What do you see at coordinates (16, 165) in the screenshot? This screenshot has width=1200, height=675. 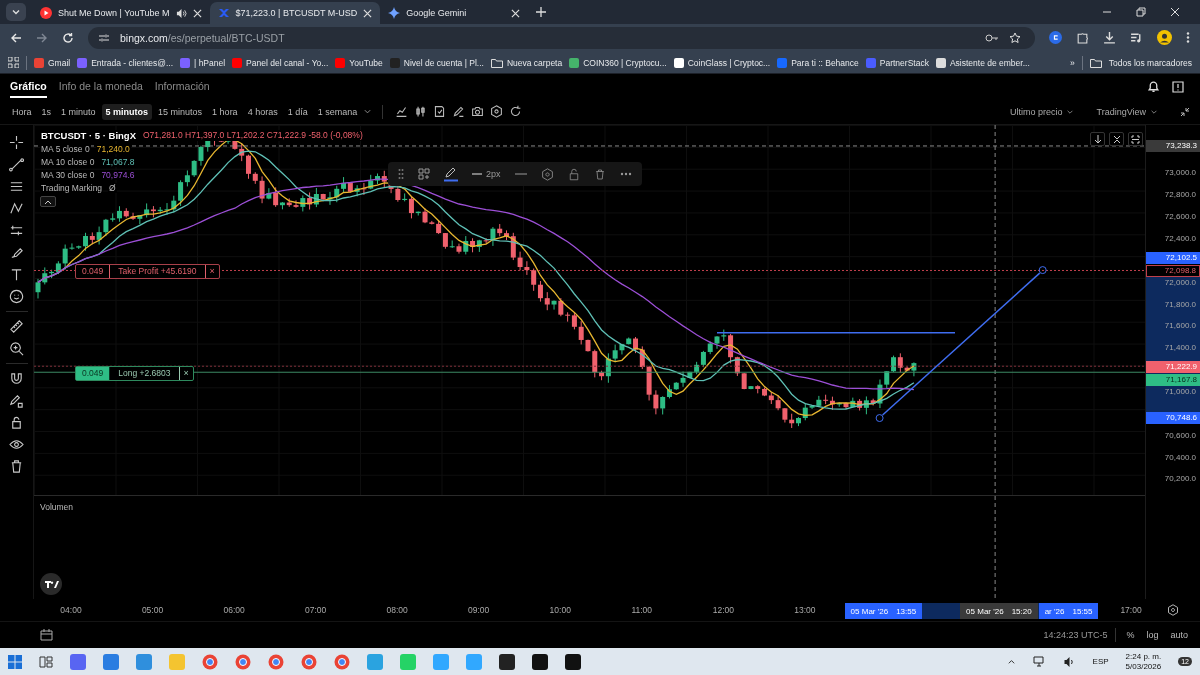 I see `trend-line-icon` at bounding box center [16, 165].